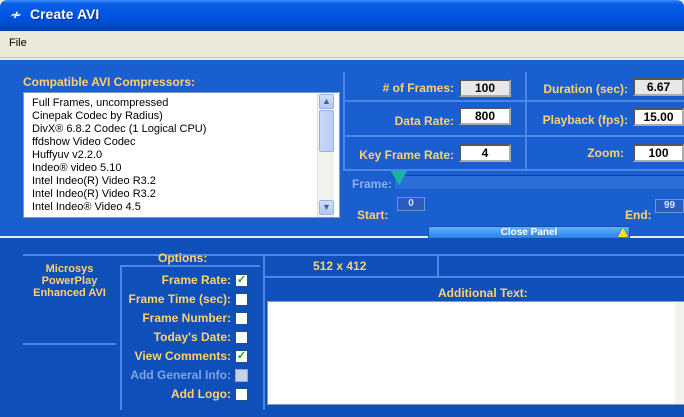 This screenshot has width=684, height=417. I want to click on frame-slider-thumb, so click(399, 178).